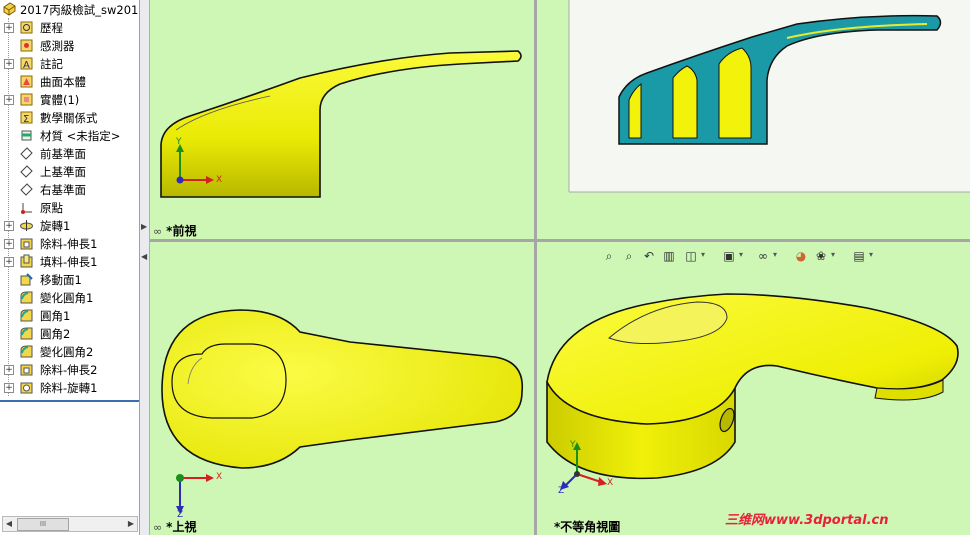  What do you see at coordinates (69, 298) in the screenshot?
I see `tree-item: 變化圓角1` at bounding box center [69, 298].